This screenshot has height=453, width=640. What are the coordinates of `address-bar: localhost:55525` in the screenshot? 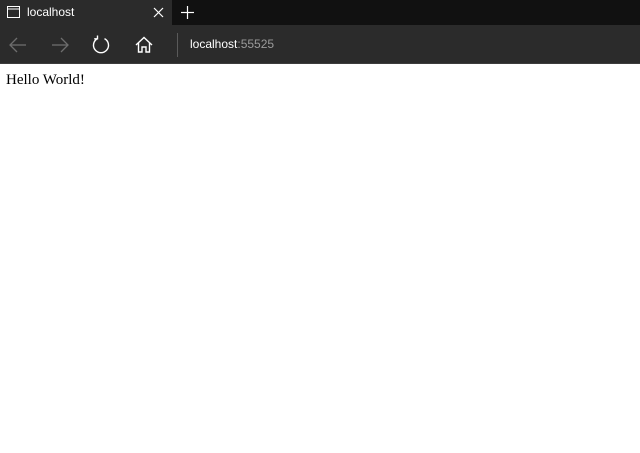 It's located at (232, 44).